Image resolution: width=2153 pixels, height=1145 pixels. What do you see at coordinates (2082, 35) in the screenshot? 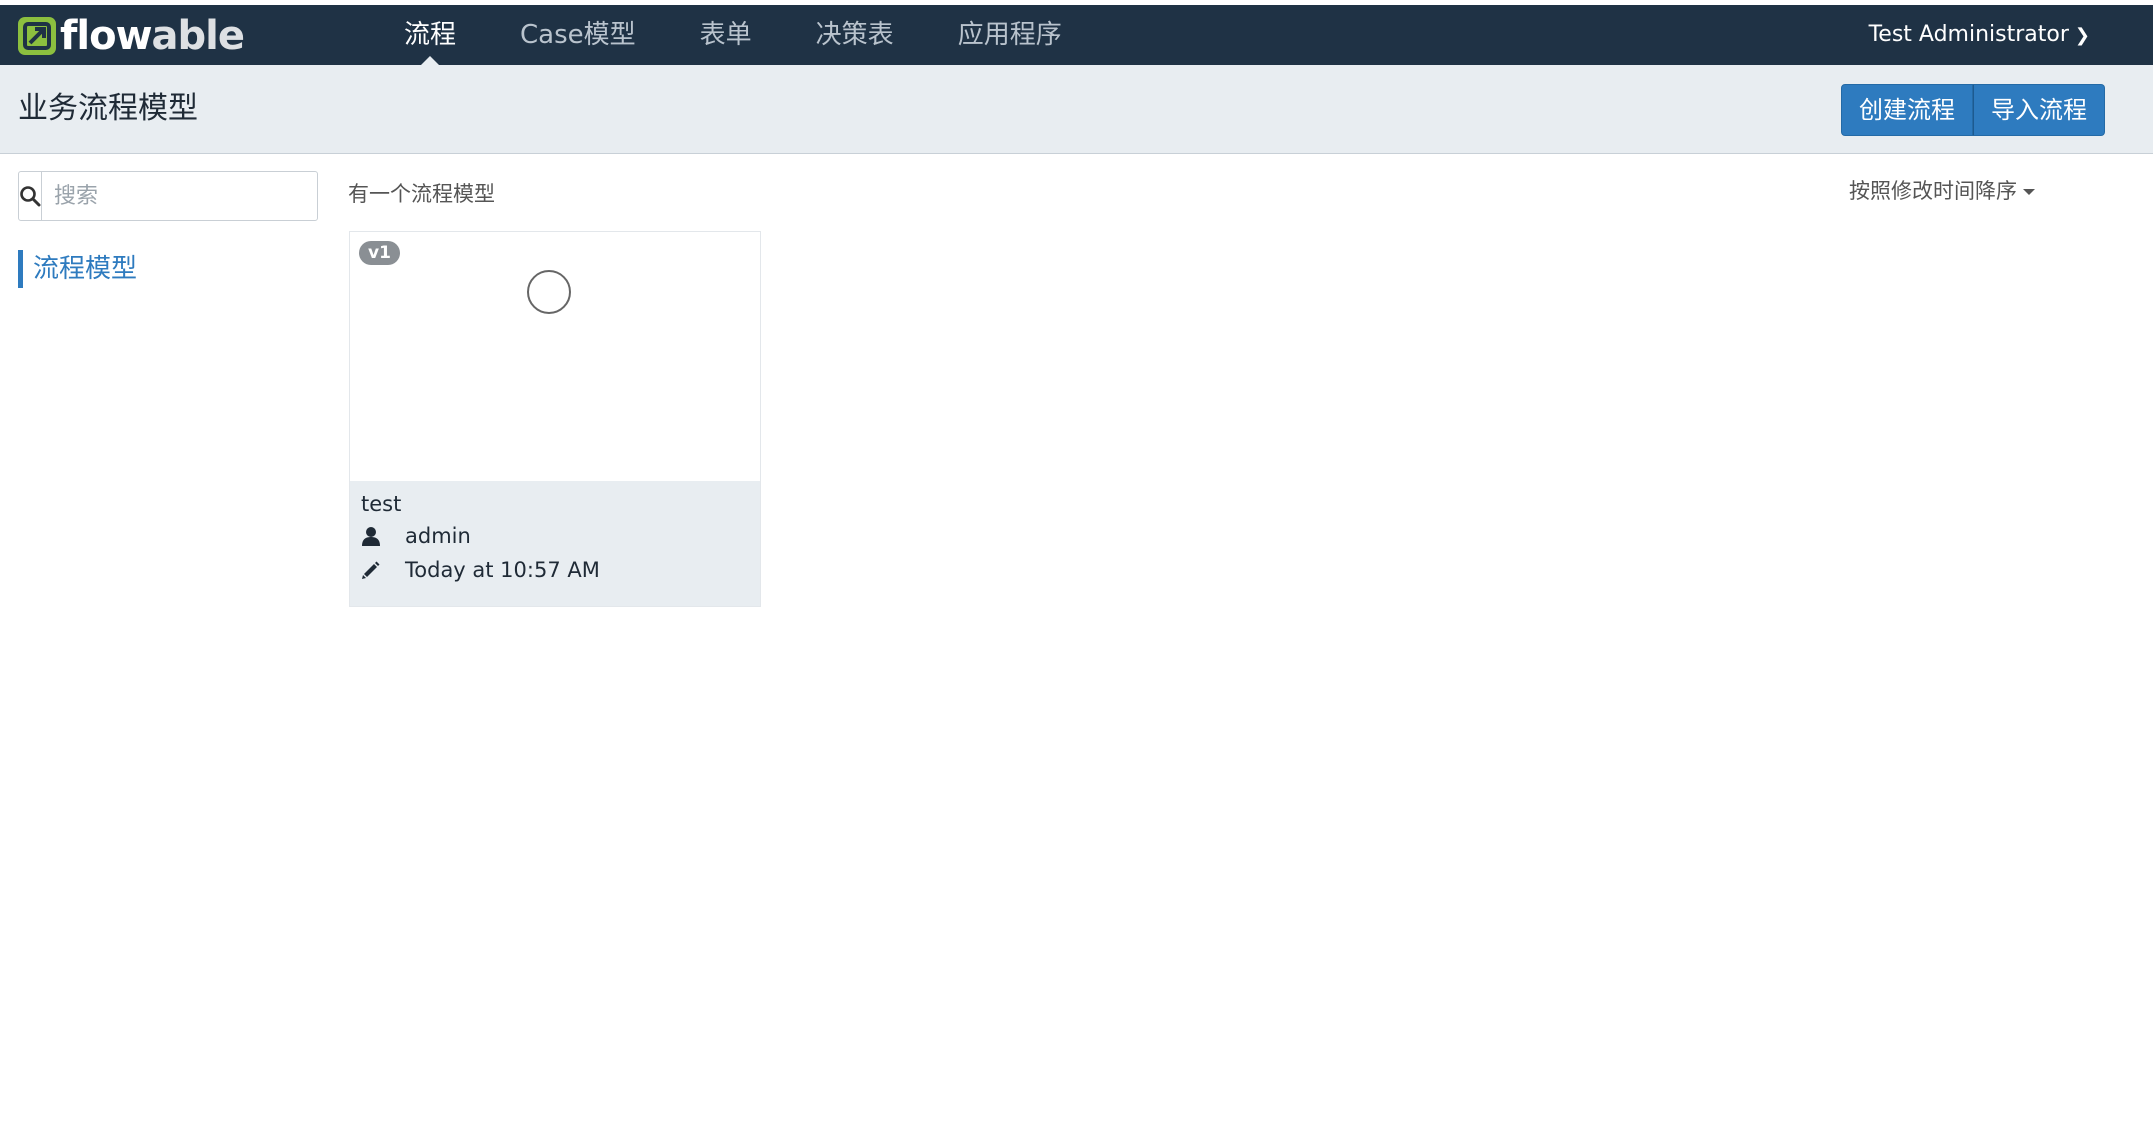
I see `chevron-down-icon: ❯` at bounding box center [2082, 35].